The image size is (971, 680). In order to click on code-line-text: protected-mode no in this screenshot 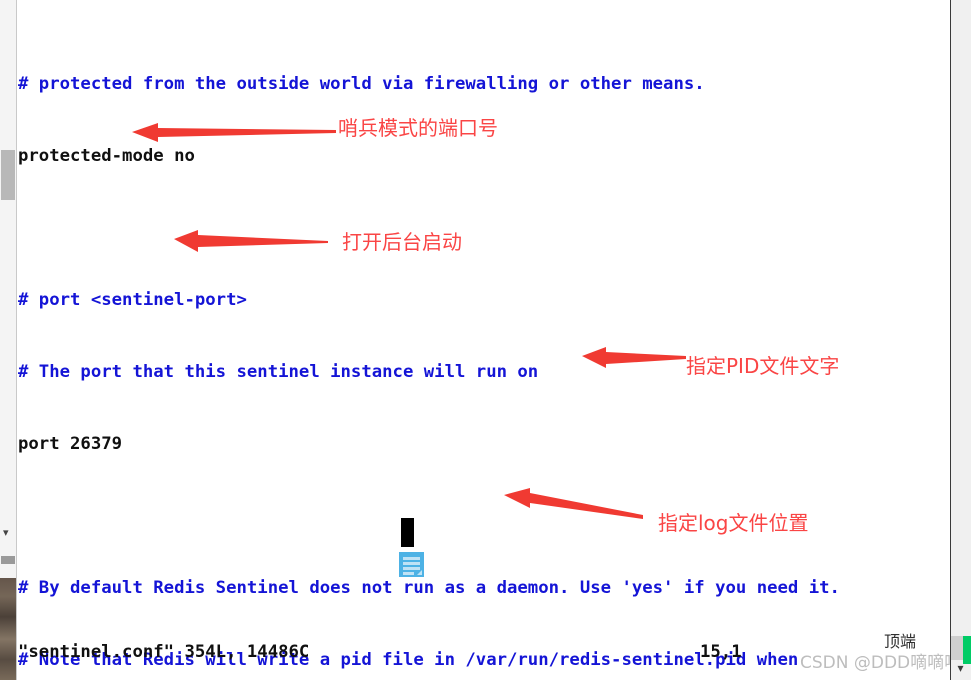, I will do `click(106, 156)`.